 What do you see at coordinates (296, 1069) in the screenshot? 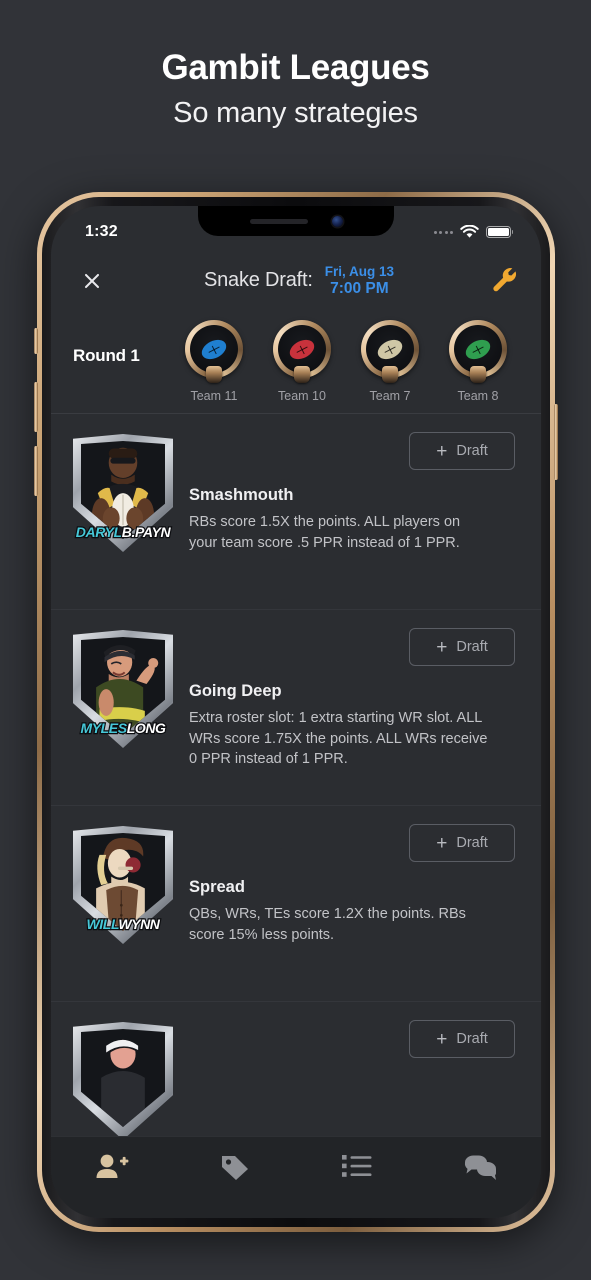
I see `list-item: + Draft` at bounding box center [296, 1069].